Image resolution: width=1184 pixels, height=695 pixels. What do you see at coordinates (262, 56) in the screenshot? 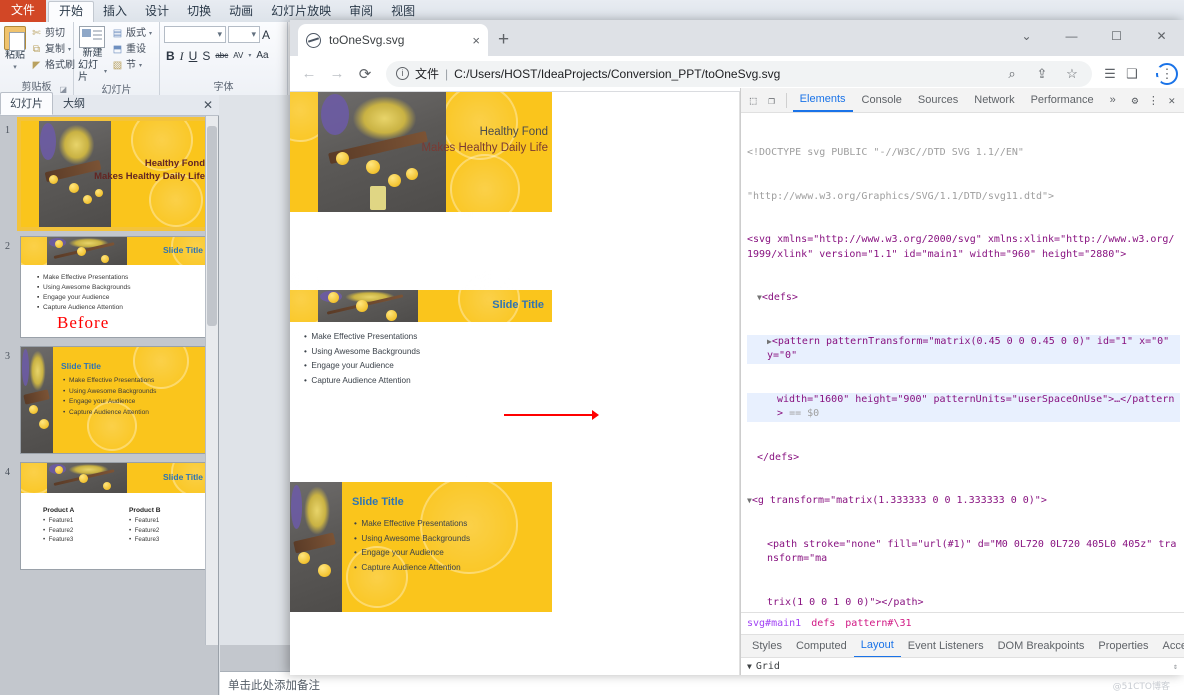
I see `change-case-button: Aa` at bounding box center [262, 56].